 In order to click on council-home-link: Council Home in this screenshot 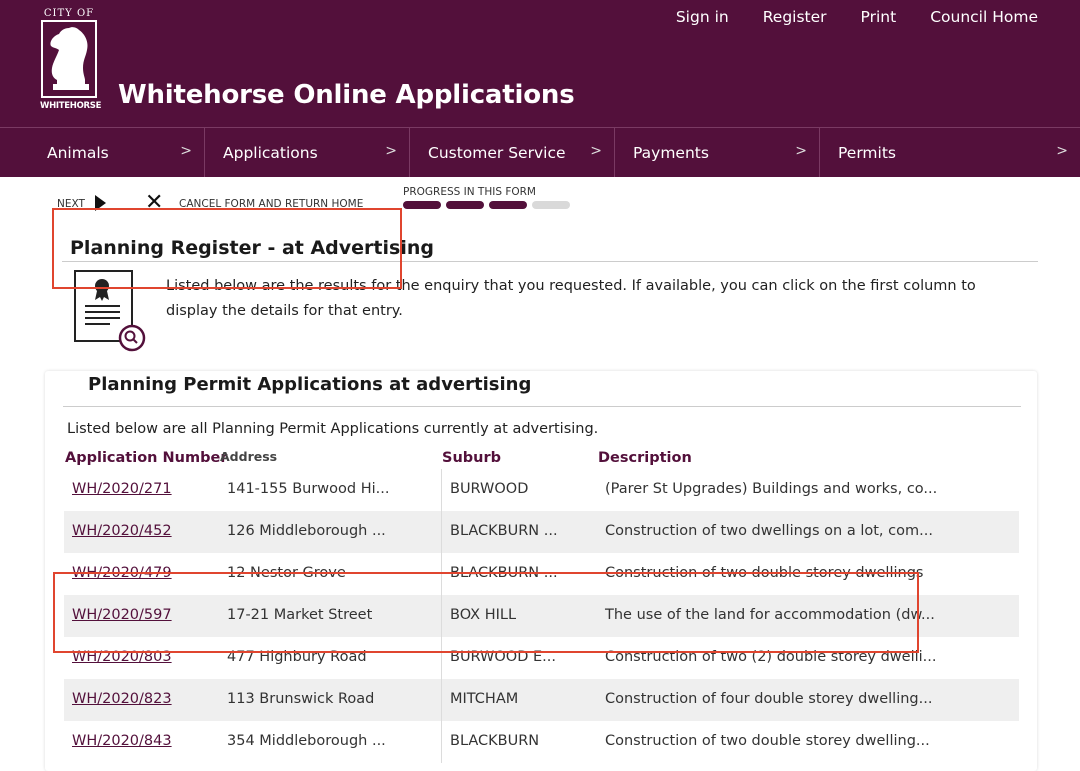, I will do `click(984, 17)`.